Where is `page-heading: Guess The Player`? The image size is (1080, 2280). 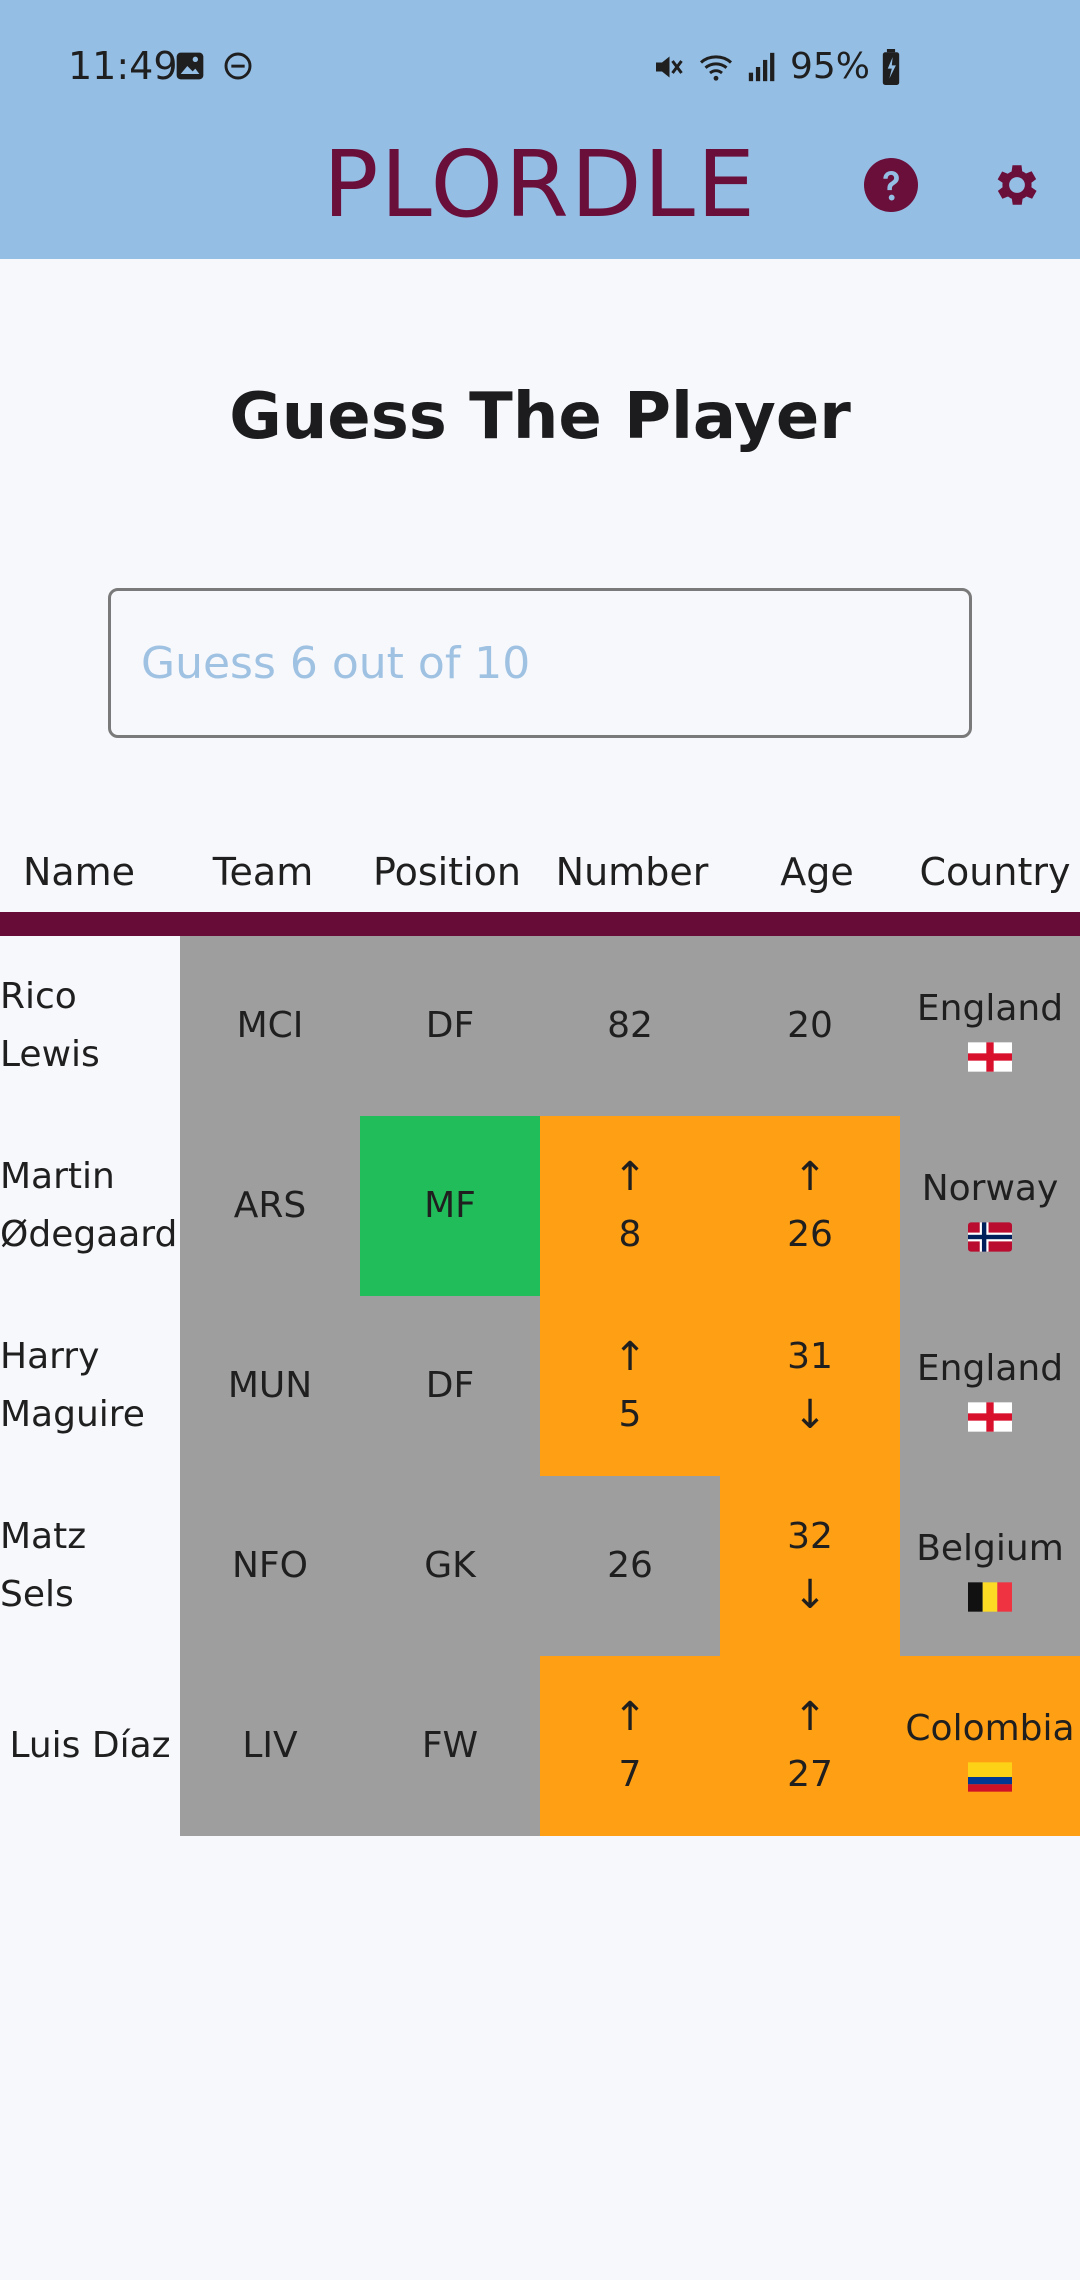 page-heading: Guess The Player is located at coordinates (540, 417).